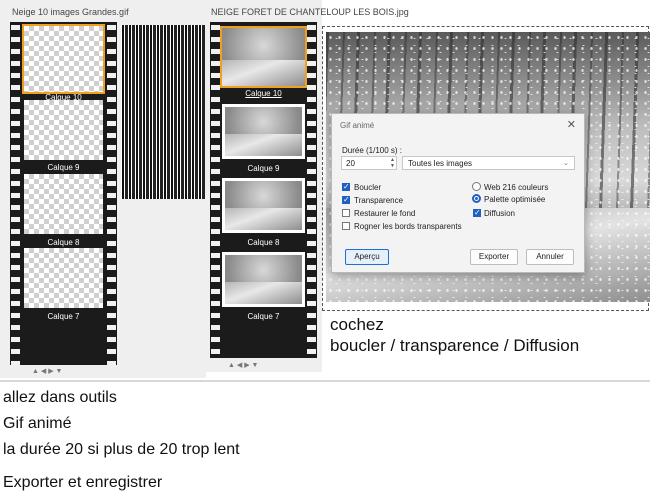  Describe the element at coordinates (357, 324) in the screenshot. I see `caption-line-1: cochez` at that location.